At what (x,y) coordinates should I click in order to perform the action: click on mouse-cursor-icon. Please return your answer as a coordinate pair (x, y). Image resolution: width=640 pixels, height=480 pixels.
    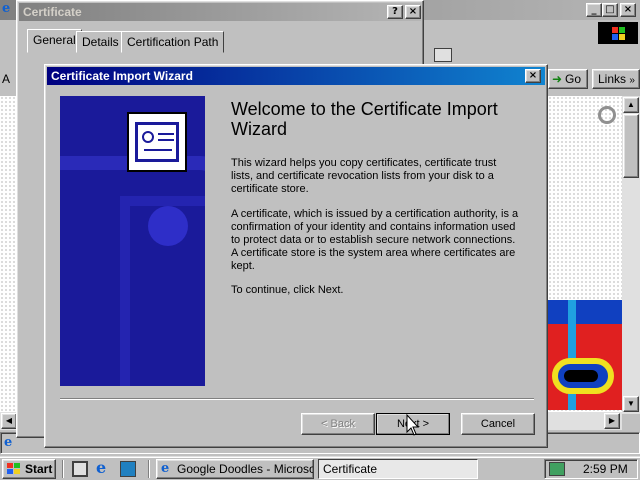
    Looking at the image, I should click on (413, 425).